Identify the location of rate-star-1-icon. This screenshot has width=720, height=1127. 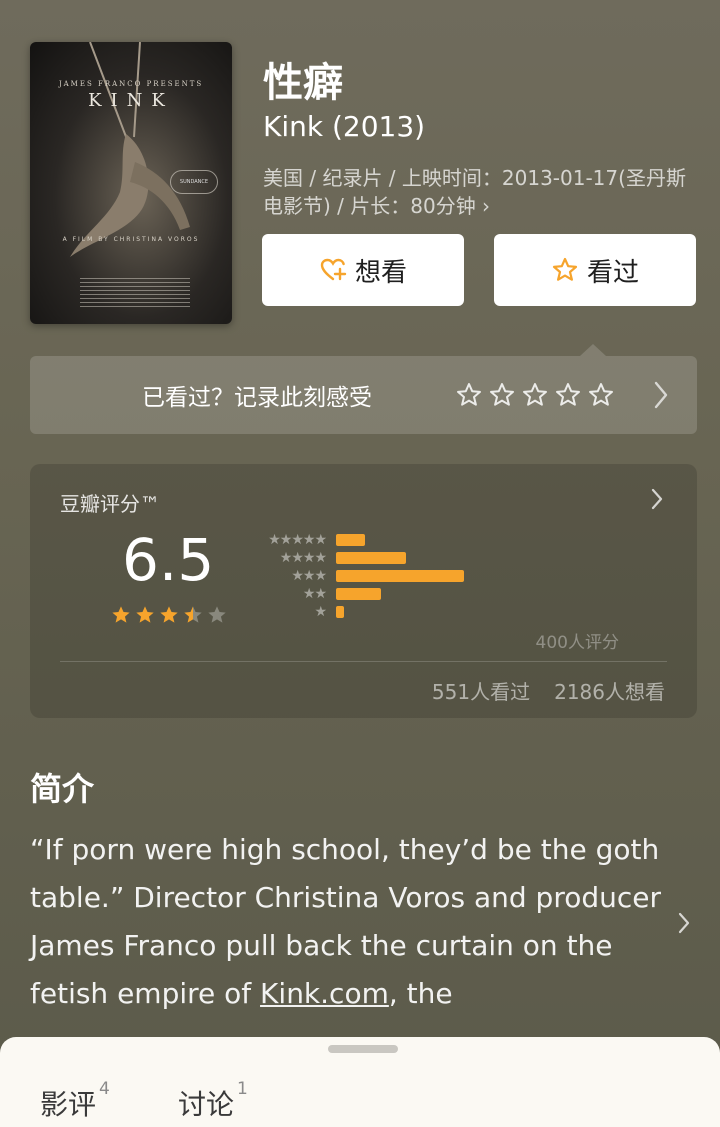
(469, 395).